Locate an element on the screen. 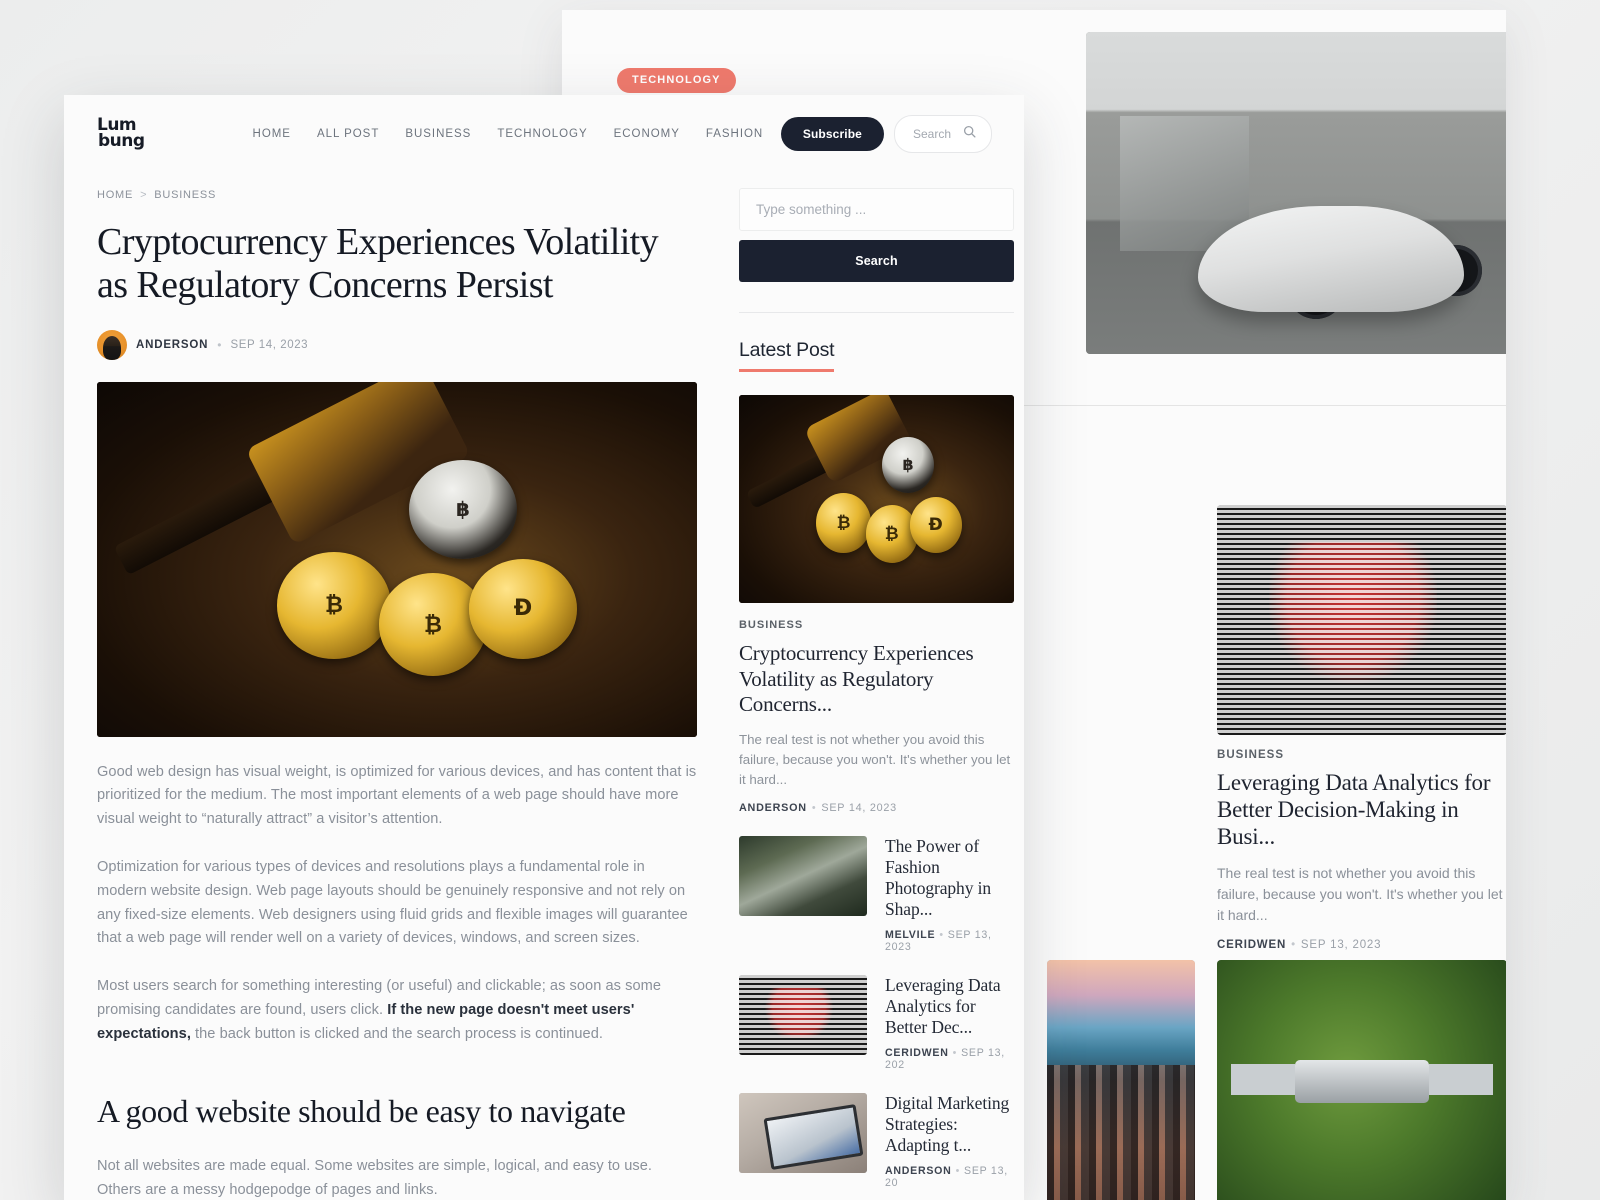  laptop-on-desk-image is located at coordinates (803, 1133).